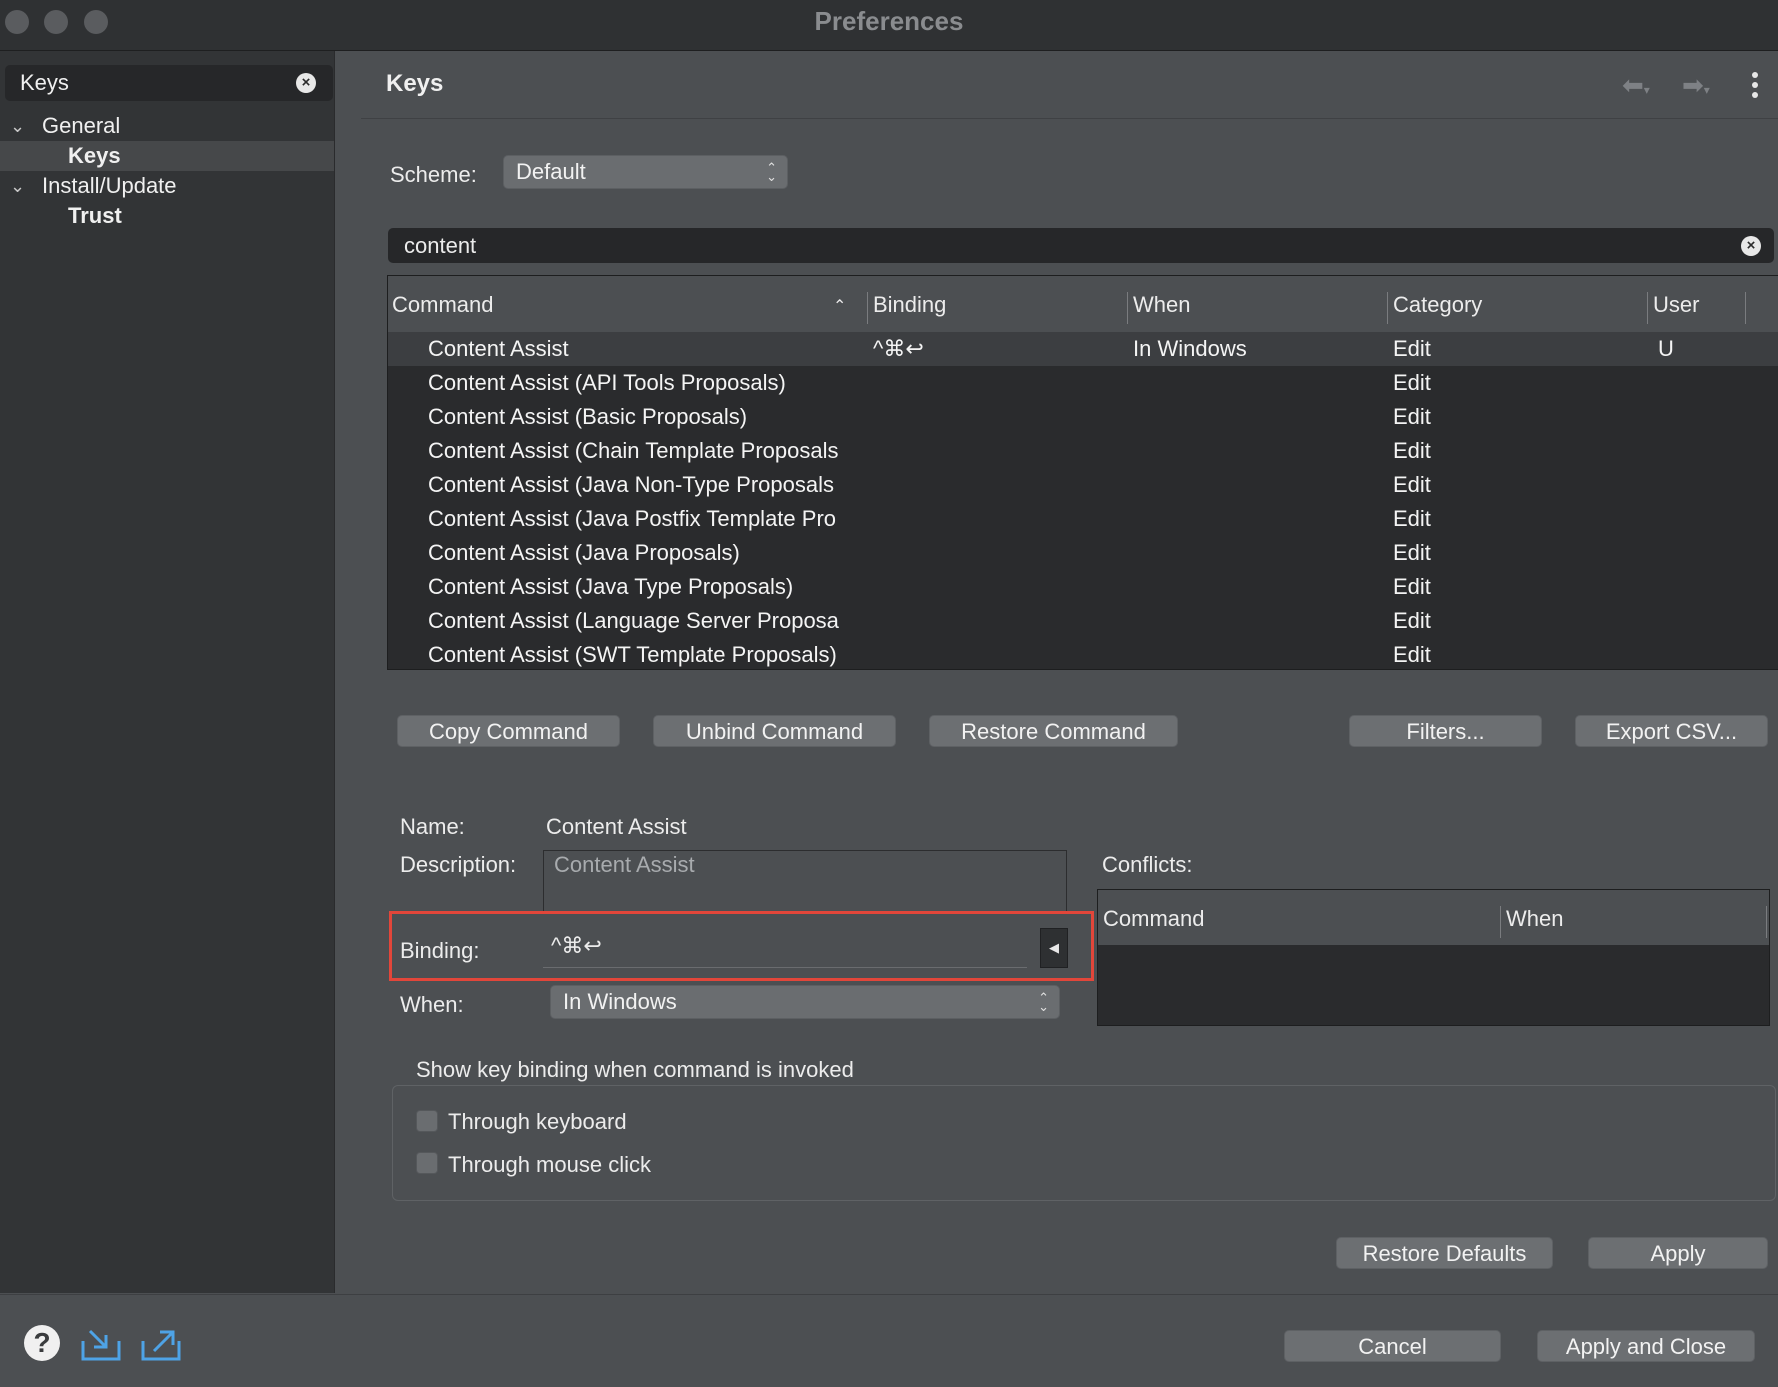  Describe the element at coordinates (427, 1163) in the screenshot. I see `through-mouse-click-checkbox` at that location.